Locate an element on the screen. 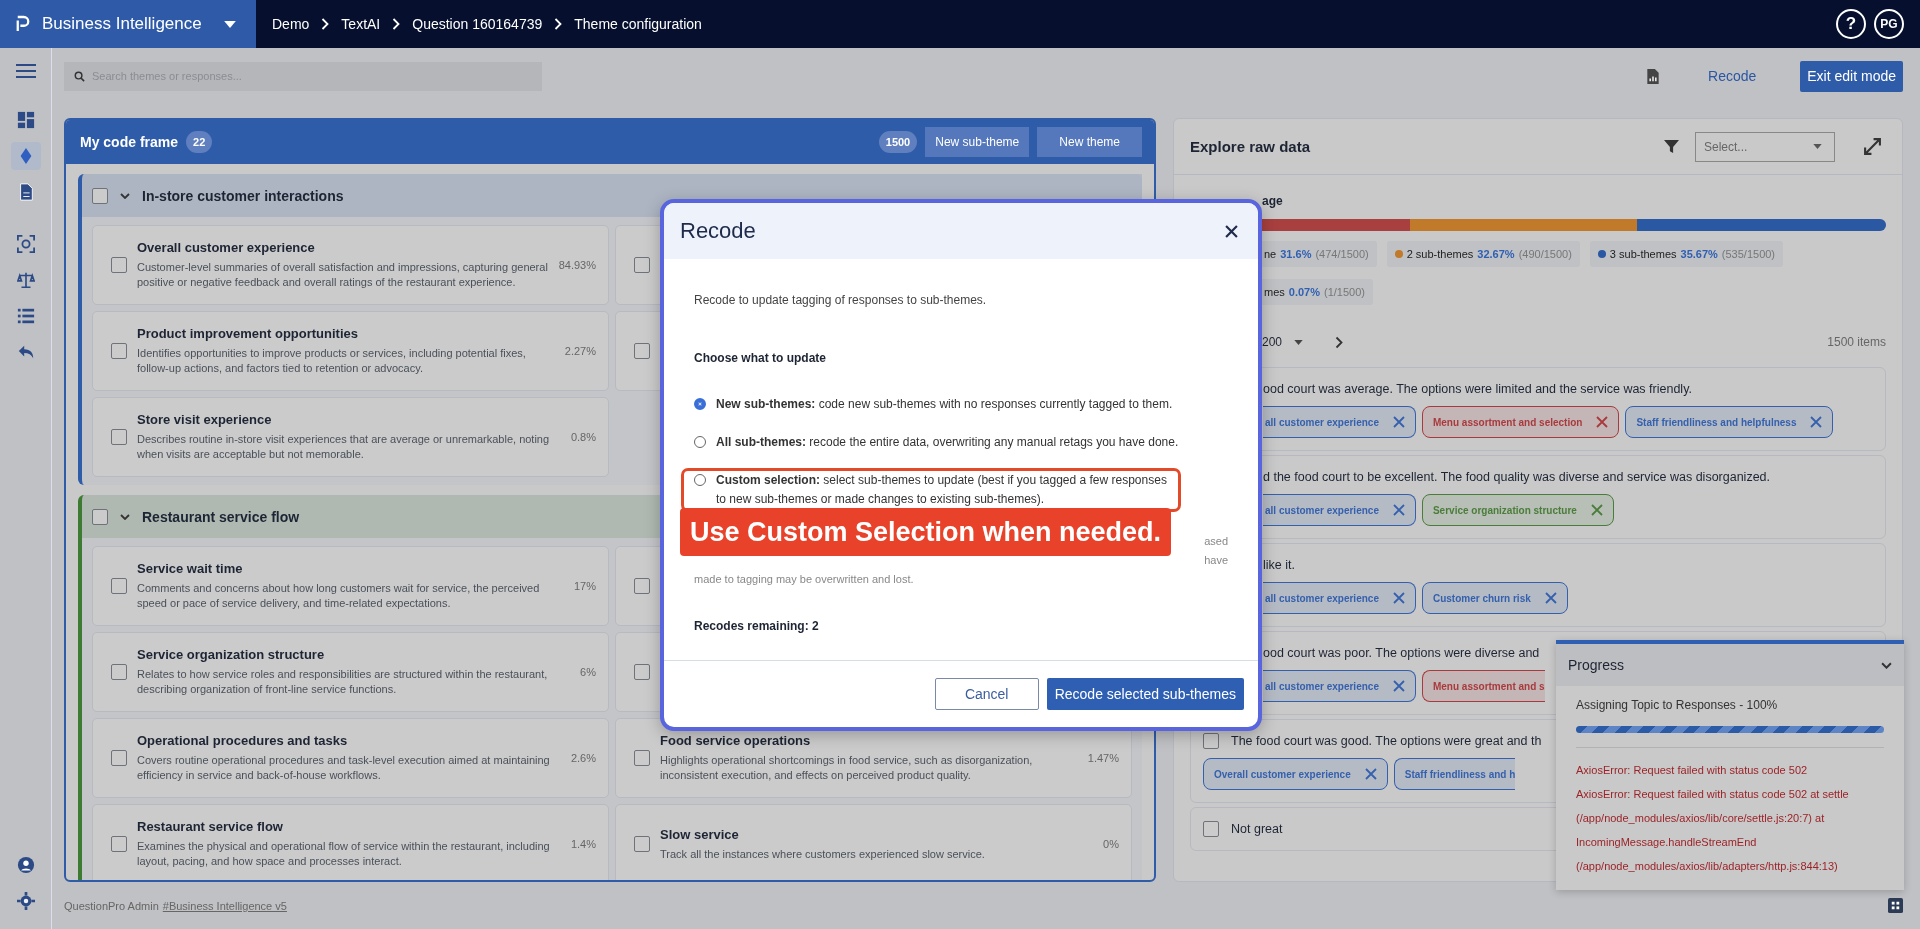  progress-title: Progress is located at coordinates (1596, 665).